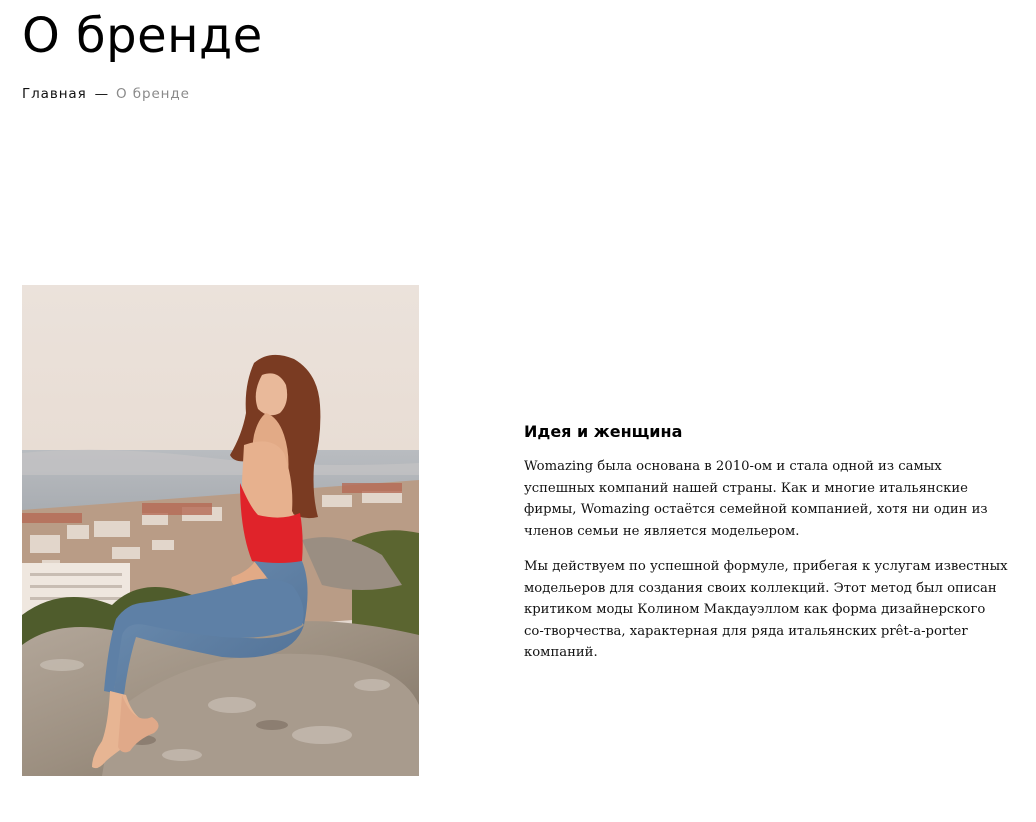 Image resolution: width=1036 pixels, height=822 pixels. What do you see at coordinates (603, 431) in the screenshot?
I see `about-title: Идея и женщина` at bounding box center [603, 431].